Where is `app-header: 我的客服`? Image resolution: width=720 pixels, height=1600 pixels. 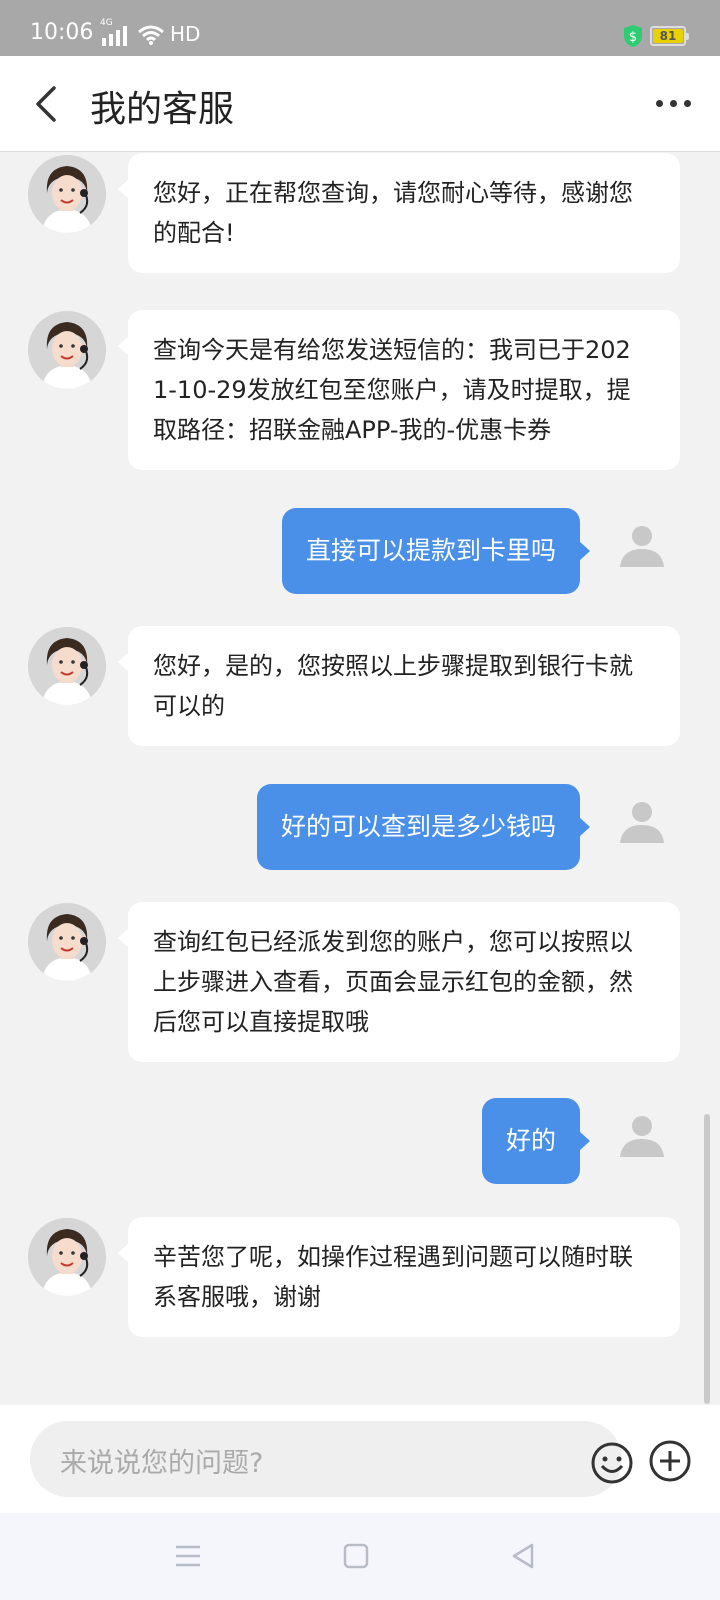 app-header: 我的客服 is located at coordinates (360, 104).